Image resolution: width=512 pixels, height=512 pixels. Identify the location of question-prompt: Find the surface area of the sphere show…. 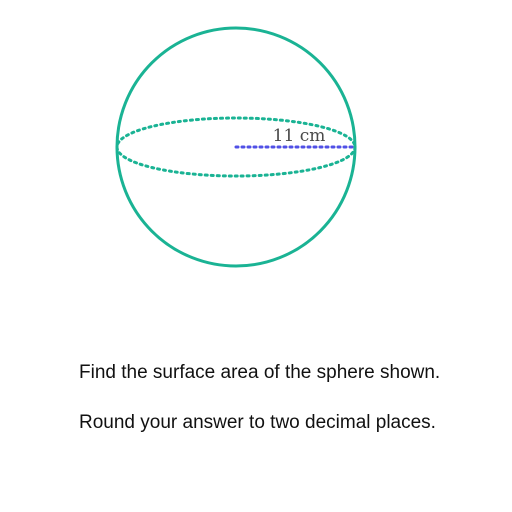
(260, 372).